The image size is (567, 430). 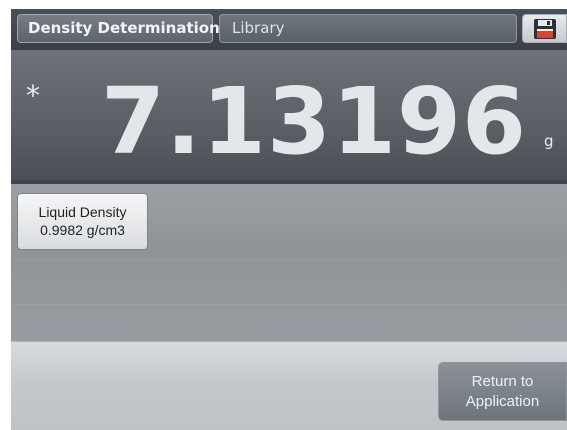 I want to click on liquid-density-value: 0.9982 g/cm3, so click(x=82, y=230).